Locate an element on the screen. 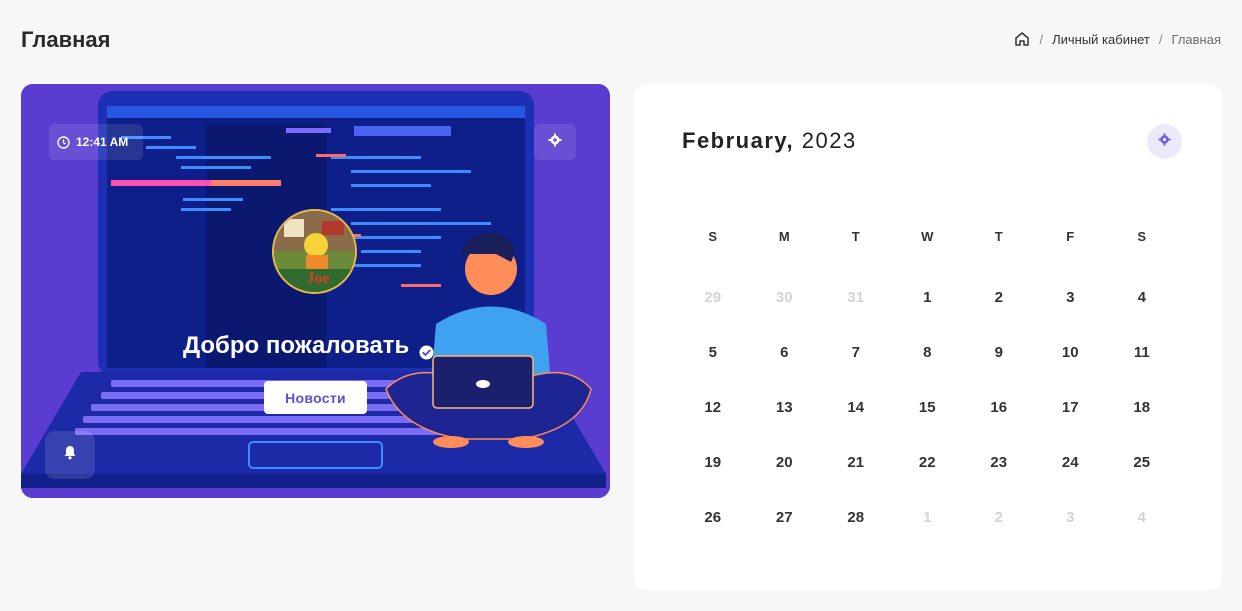 This screenshot has height=611, width=1242. calendar-day: 23 is located at coordinates (999, 466).